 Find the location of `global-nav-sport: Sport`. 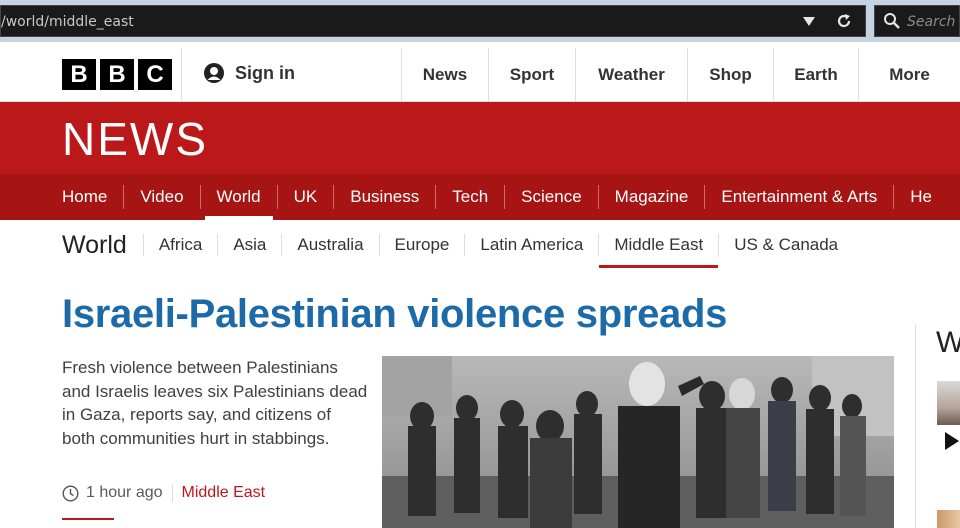

global-nav-sport: Sport is located at coordinates (531, 74).